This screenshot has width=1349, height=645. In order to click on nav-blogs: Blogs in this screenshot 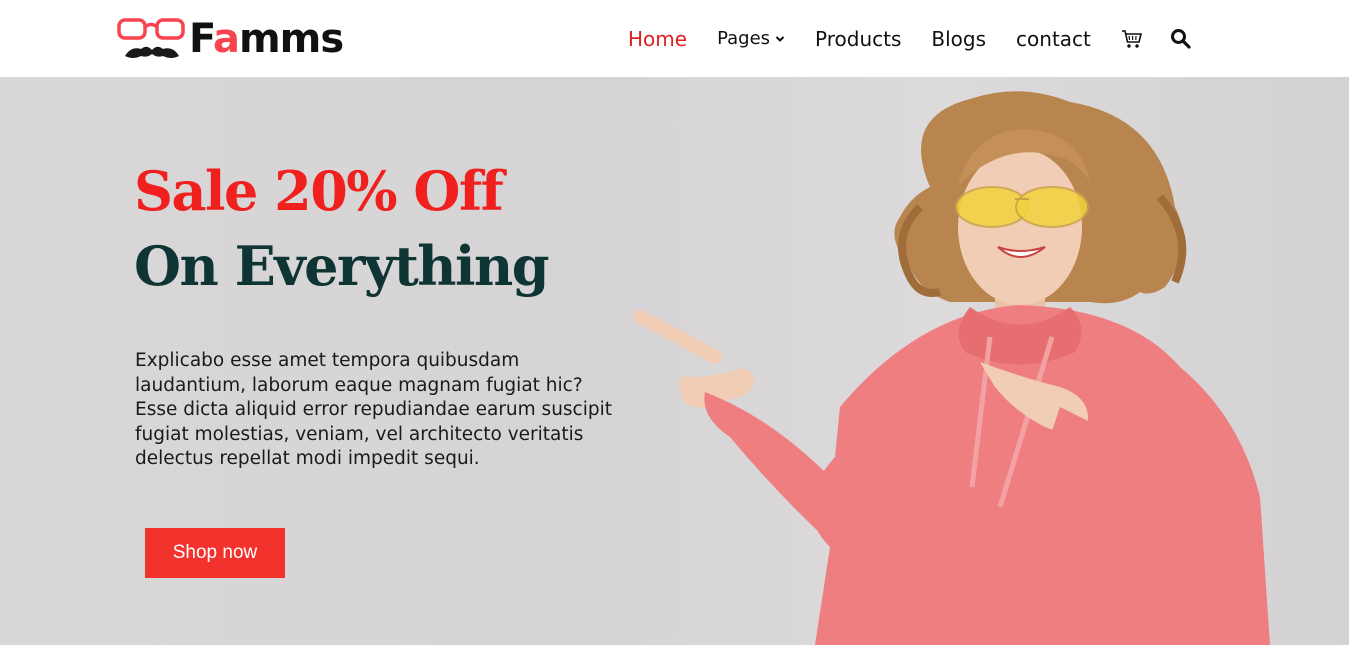, I will do `click(958, 39)`.